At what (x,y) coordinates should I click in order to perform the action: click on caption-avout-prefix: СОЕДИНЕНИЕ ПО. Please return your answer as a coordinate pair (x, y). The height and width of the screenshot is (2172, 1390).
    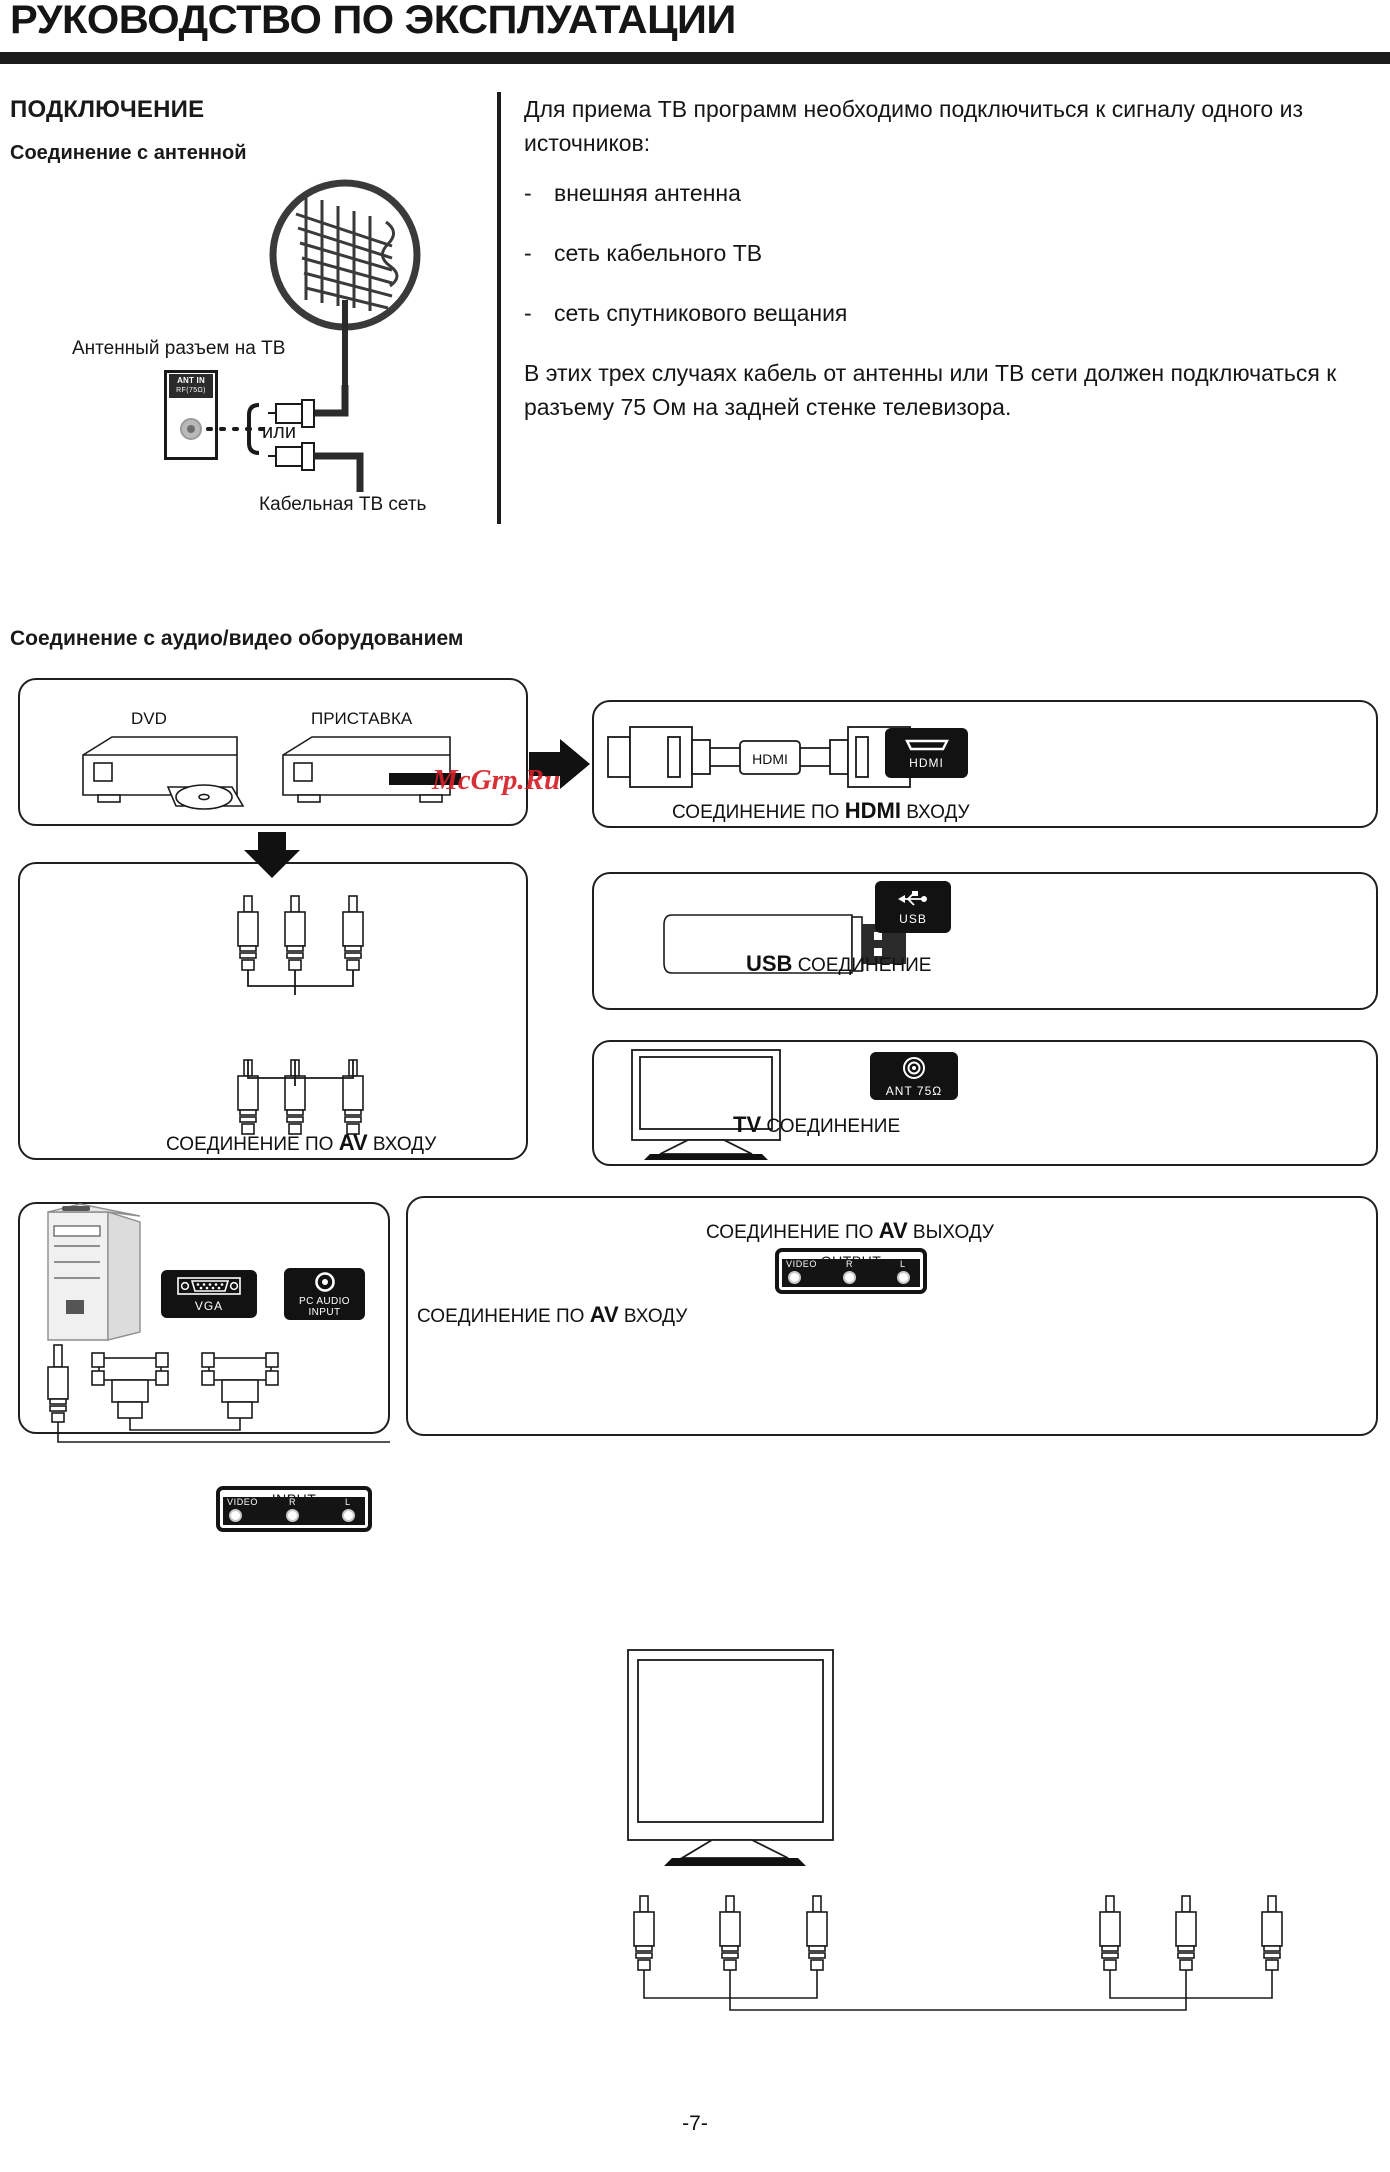
    Looking at the image, I should click on (792, 1232).